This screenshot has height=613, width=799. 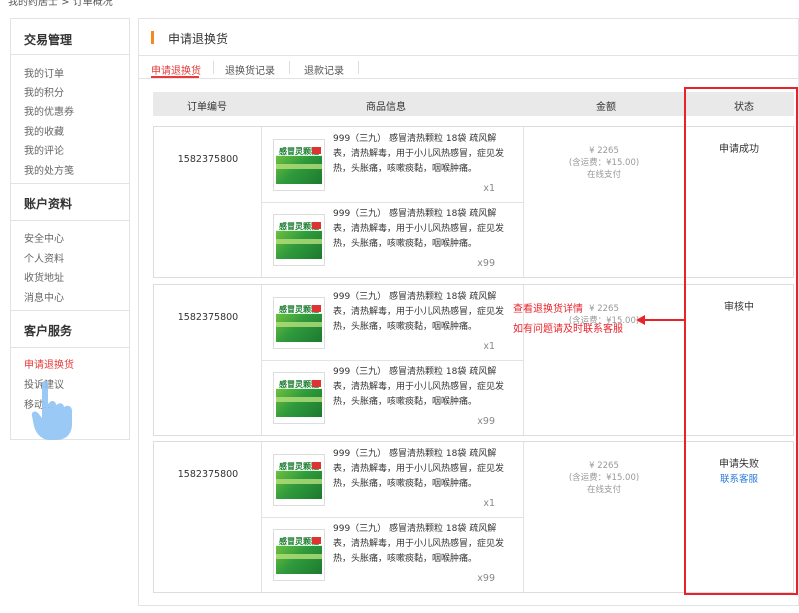 I want to click on page-title: 申请退换货, so click(x=198, y=39).